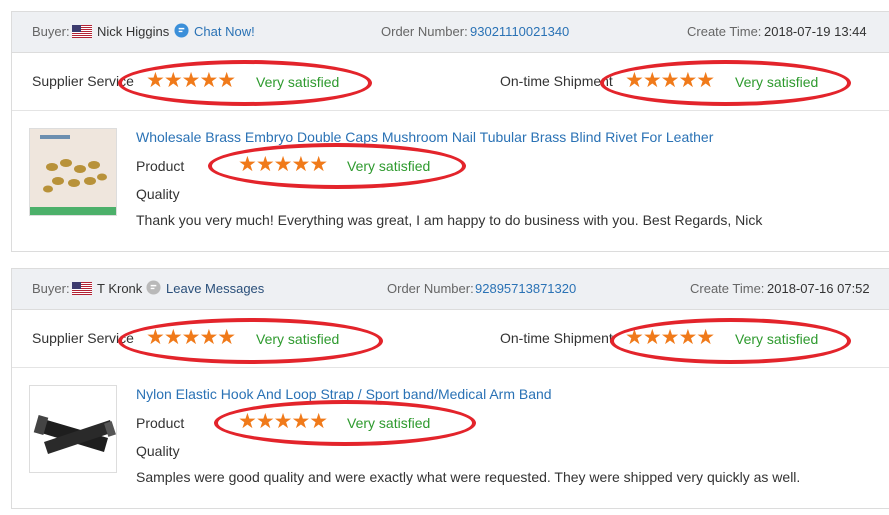 The image size is (889, 515). I want to click on message-bubble-icon, so click(153, 287).